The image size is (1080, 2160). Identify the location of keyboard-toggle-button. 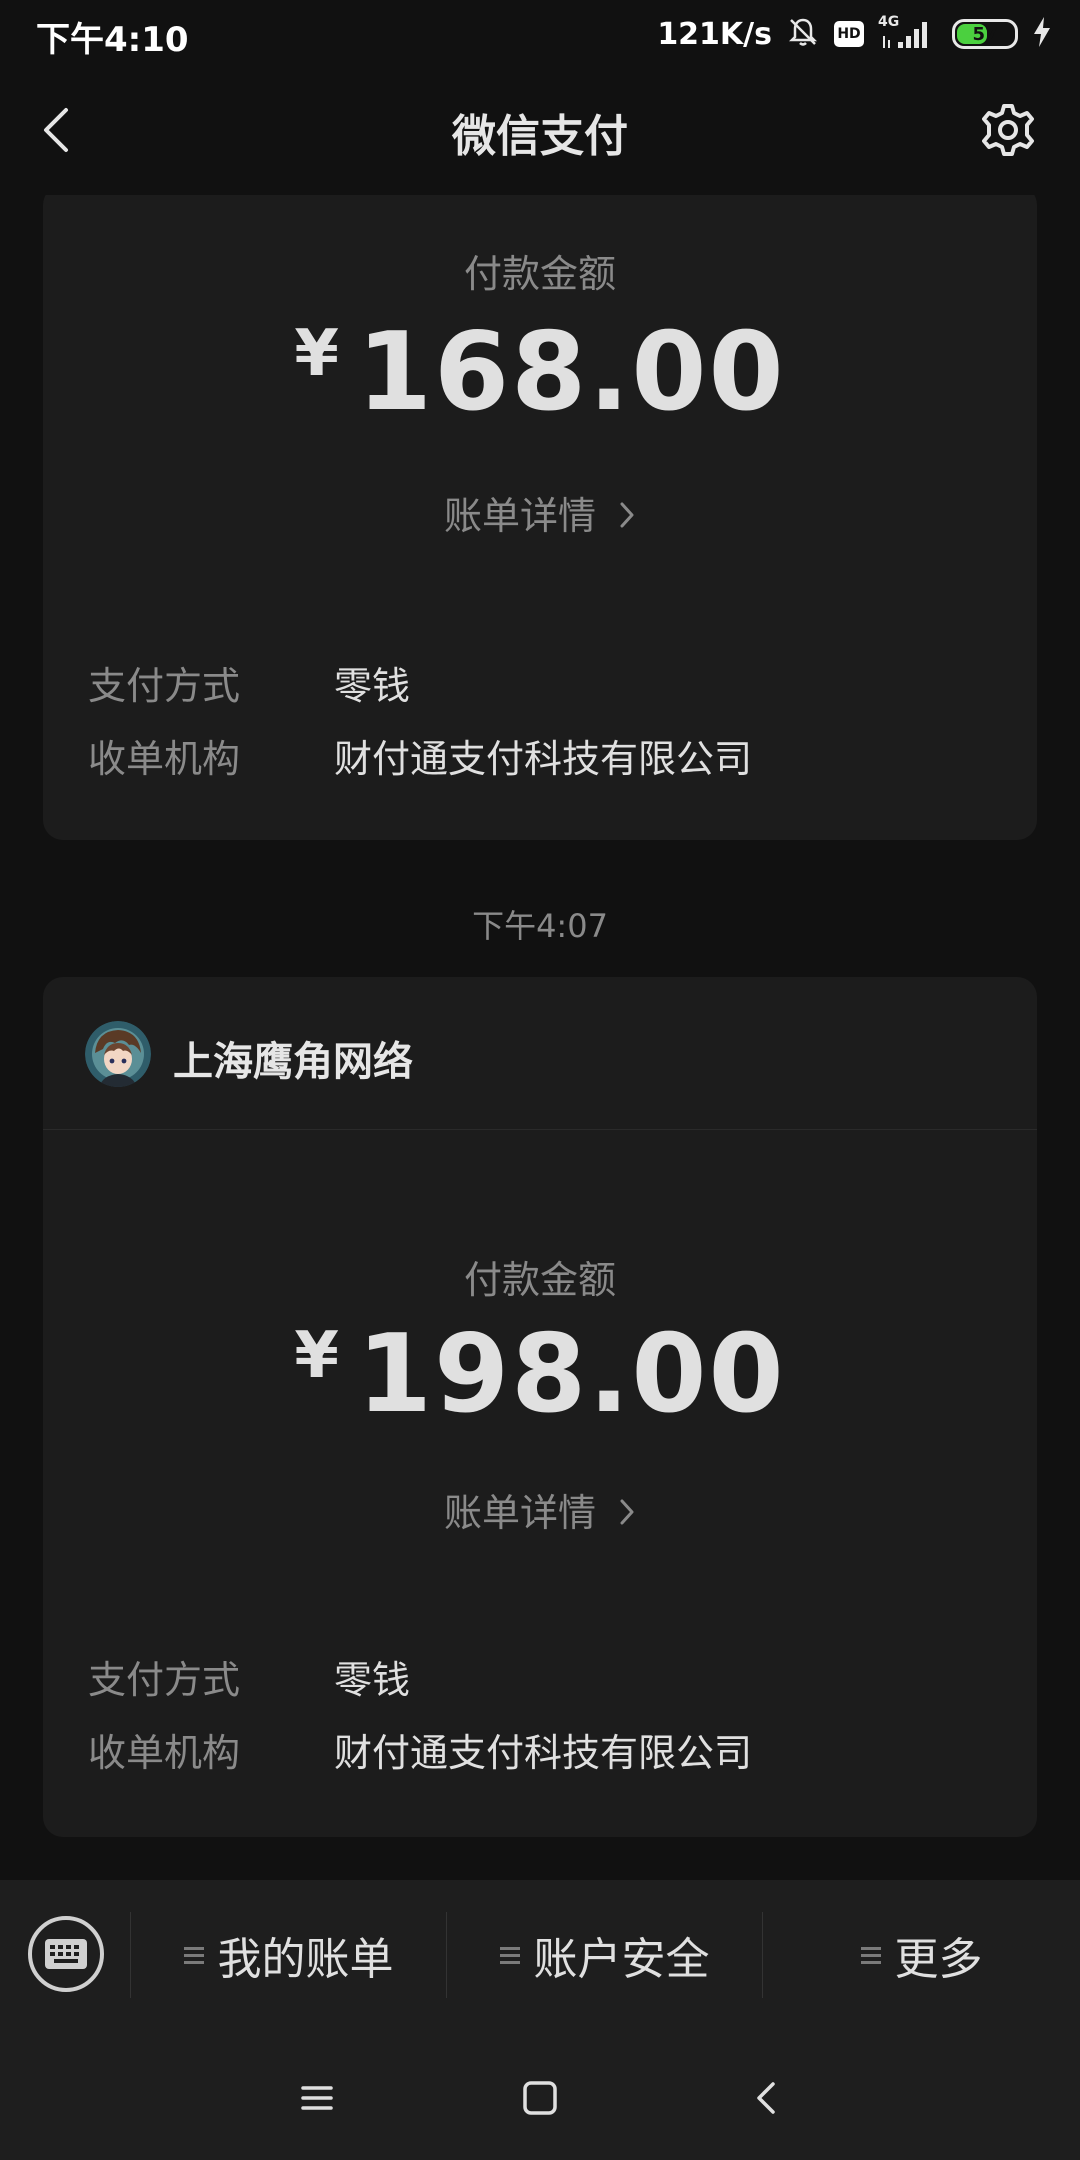
(66, 1954).